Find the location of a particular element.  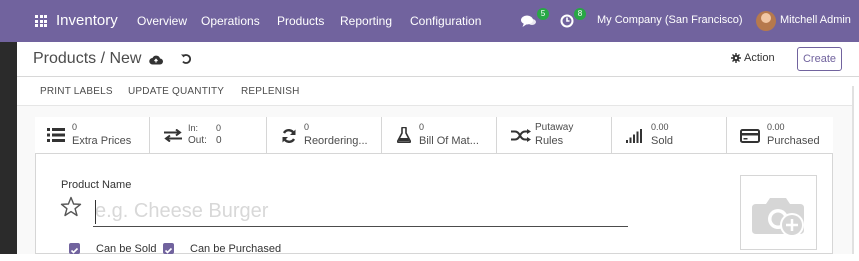

form-status-bar: PRINT LABELS UPDATE QUANTITY REPLENISH is located at coordinates (434, 91).